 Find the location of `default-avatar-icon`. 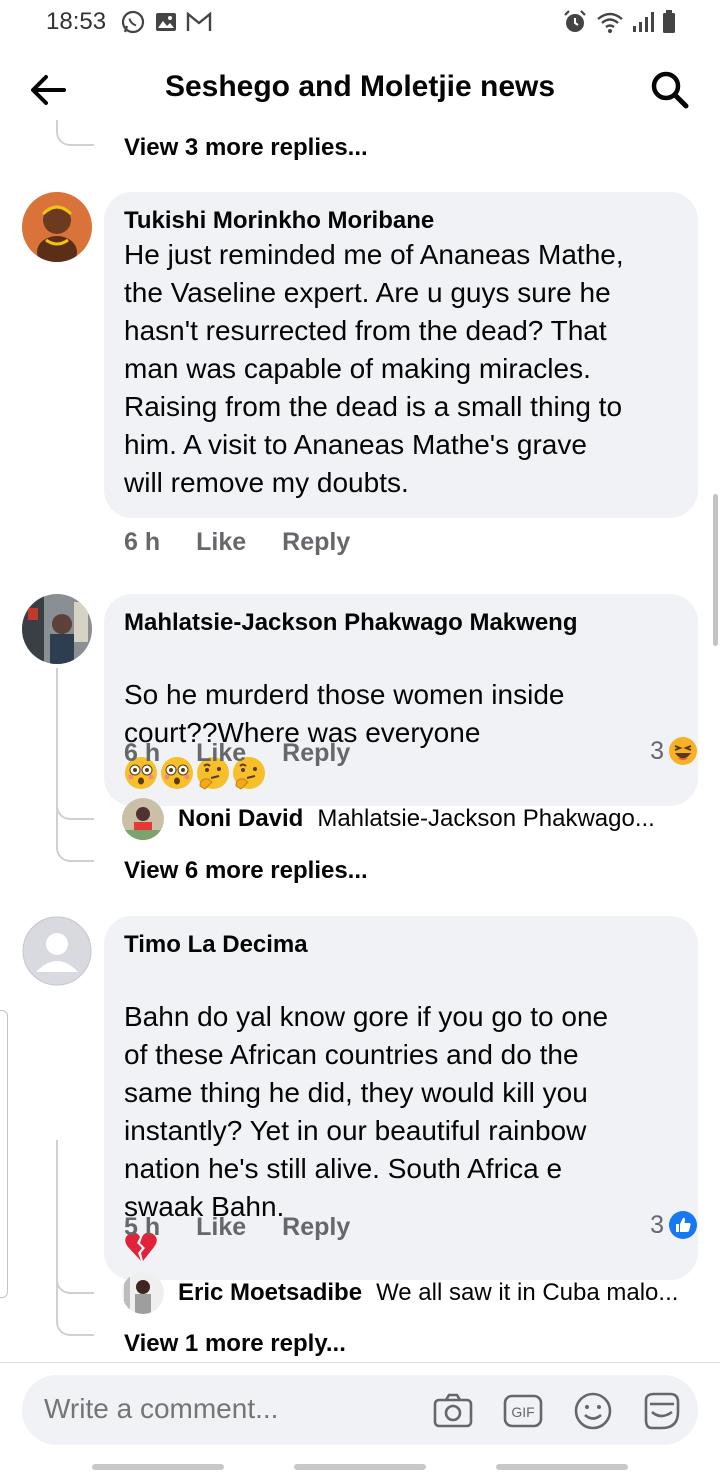

default-avatar-icon is located at coordinates (57, 951).